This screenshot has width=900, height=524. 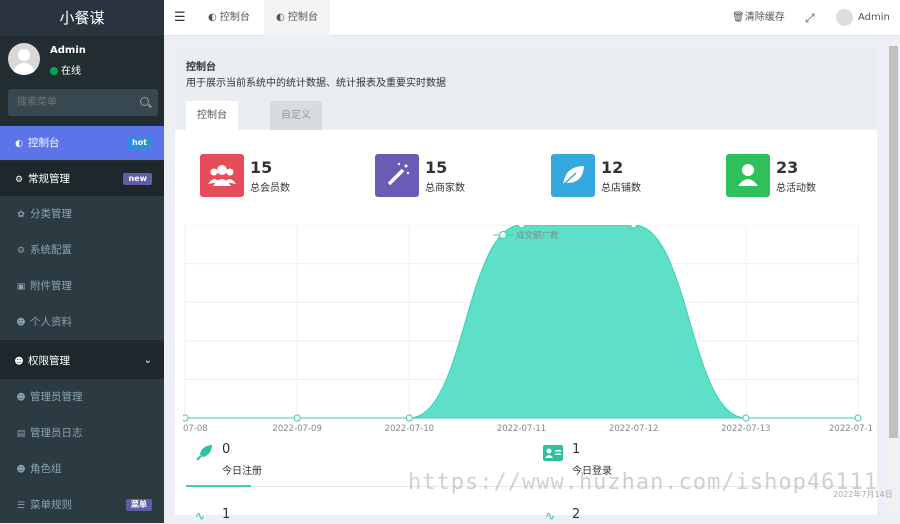 I want to click on x-tick-label: 2022-07-13, so click(x=745, y=429).